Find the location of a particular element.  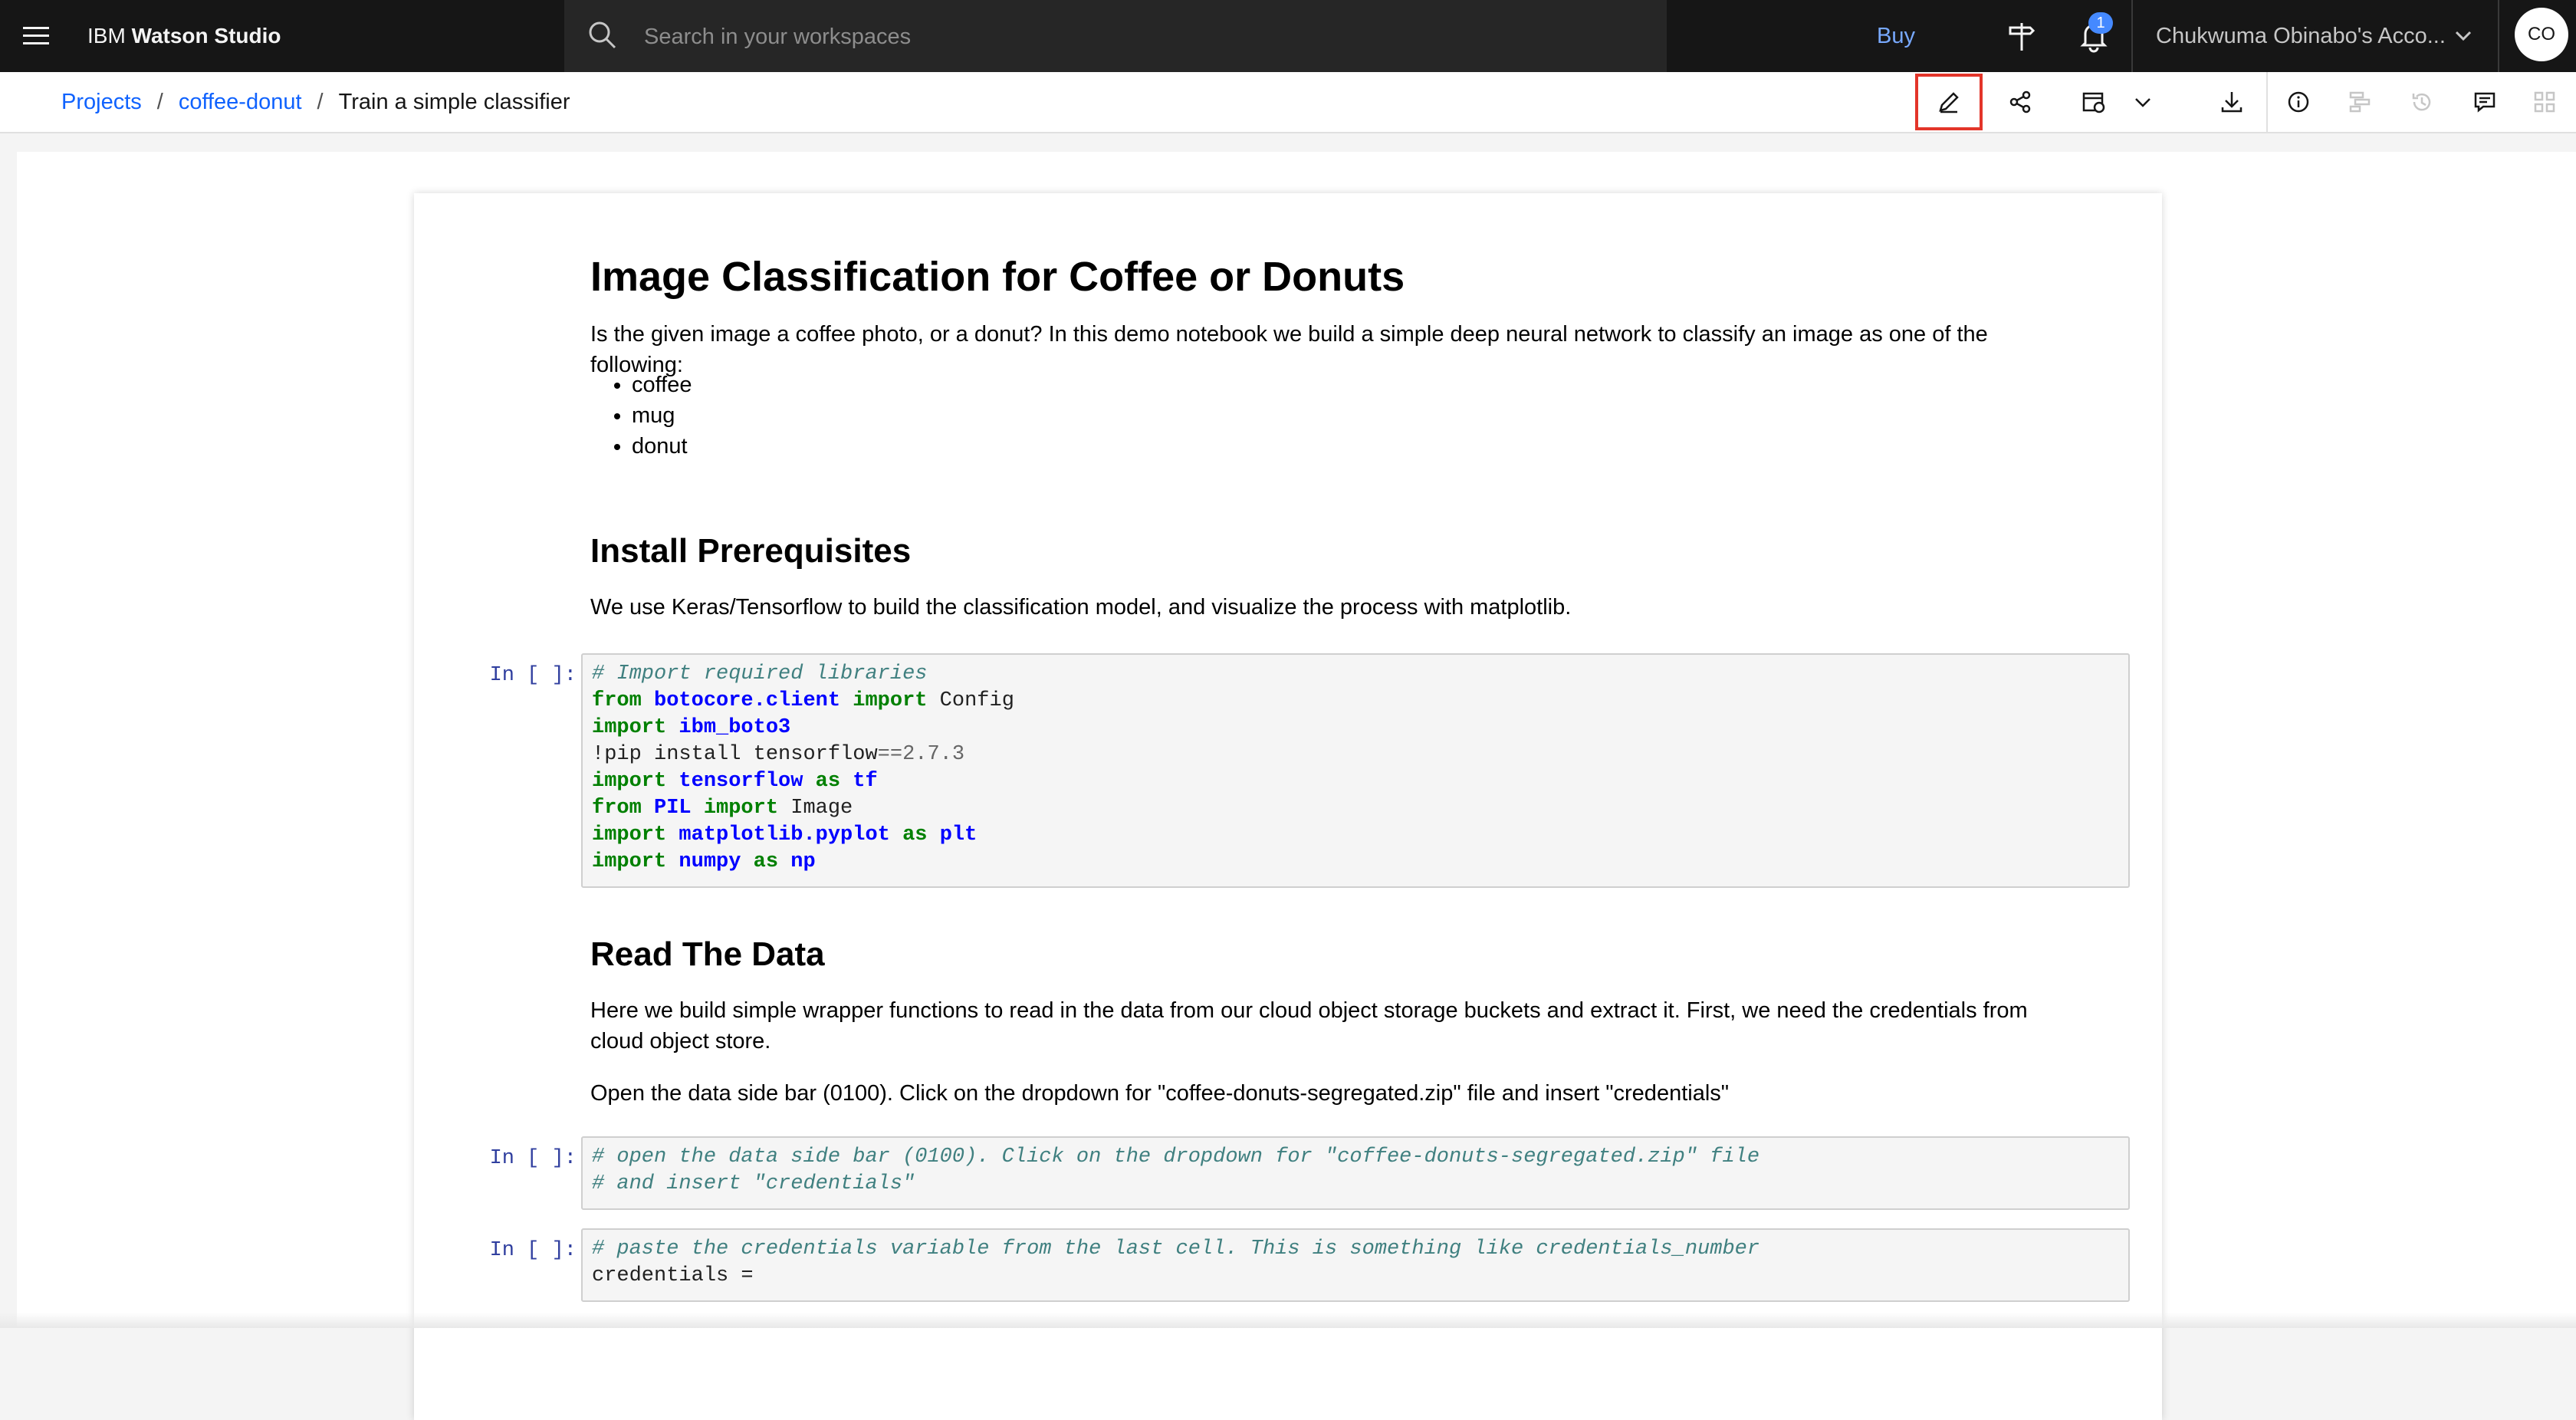

code-line: credentials = is located at coordinates (673, 1275).